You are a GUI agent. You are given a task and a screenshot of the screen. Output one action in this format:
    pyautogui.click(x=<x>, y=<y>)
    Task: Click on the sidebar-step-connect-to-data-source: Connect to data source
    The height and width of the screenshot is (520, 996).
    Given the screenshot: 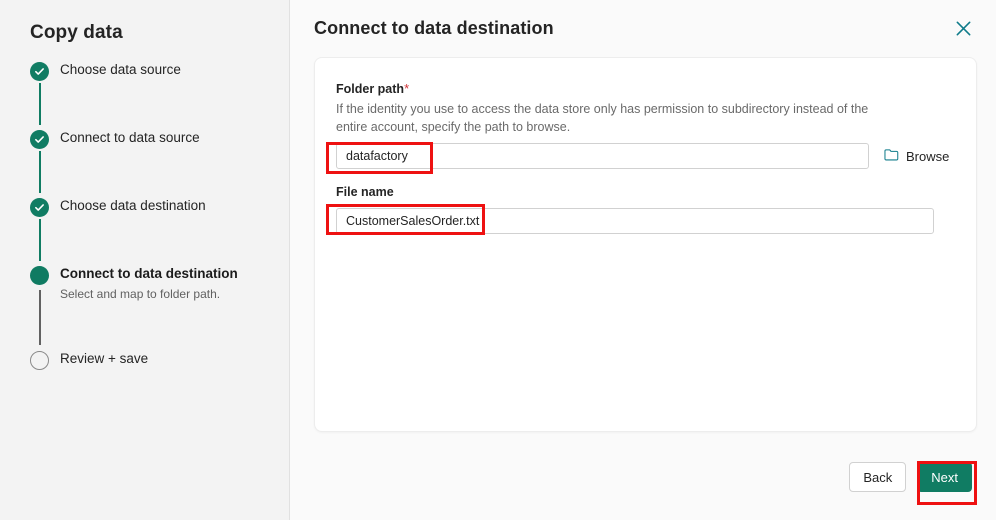 What is the action you would take?
    pyautogui.click(x=159, y=162)
    